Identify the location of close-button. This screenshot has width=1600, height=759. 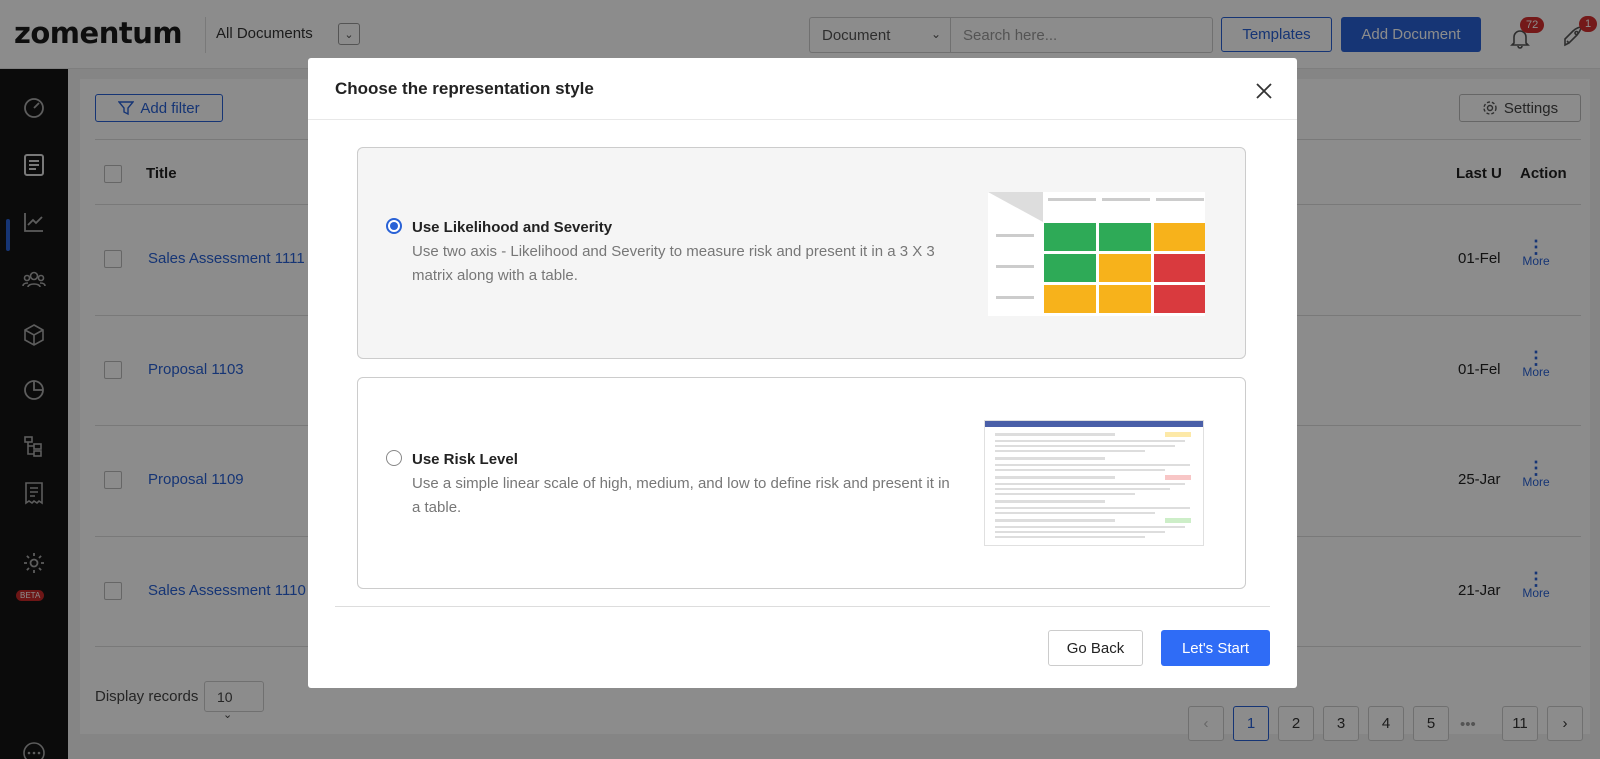
(1264, 91).